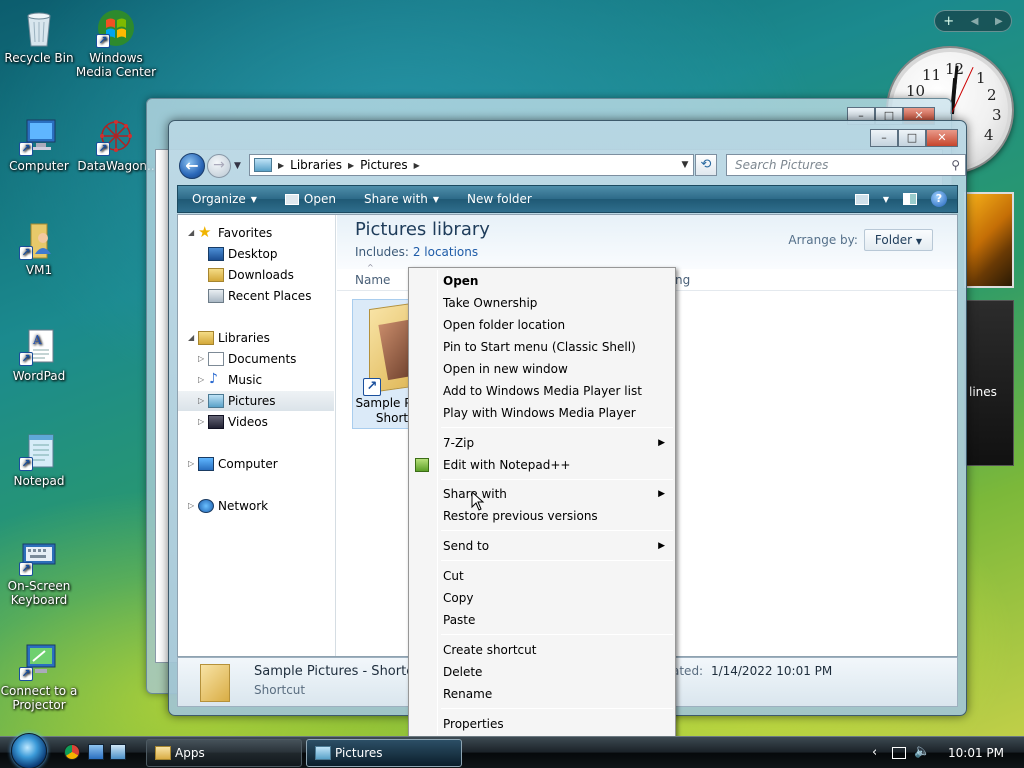 The image size is (1024, 768). What do you see at coordinates (216, 401) in the screenshot?
I see `pictures-icon` at bounding box center [216, 401].